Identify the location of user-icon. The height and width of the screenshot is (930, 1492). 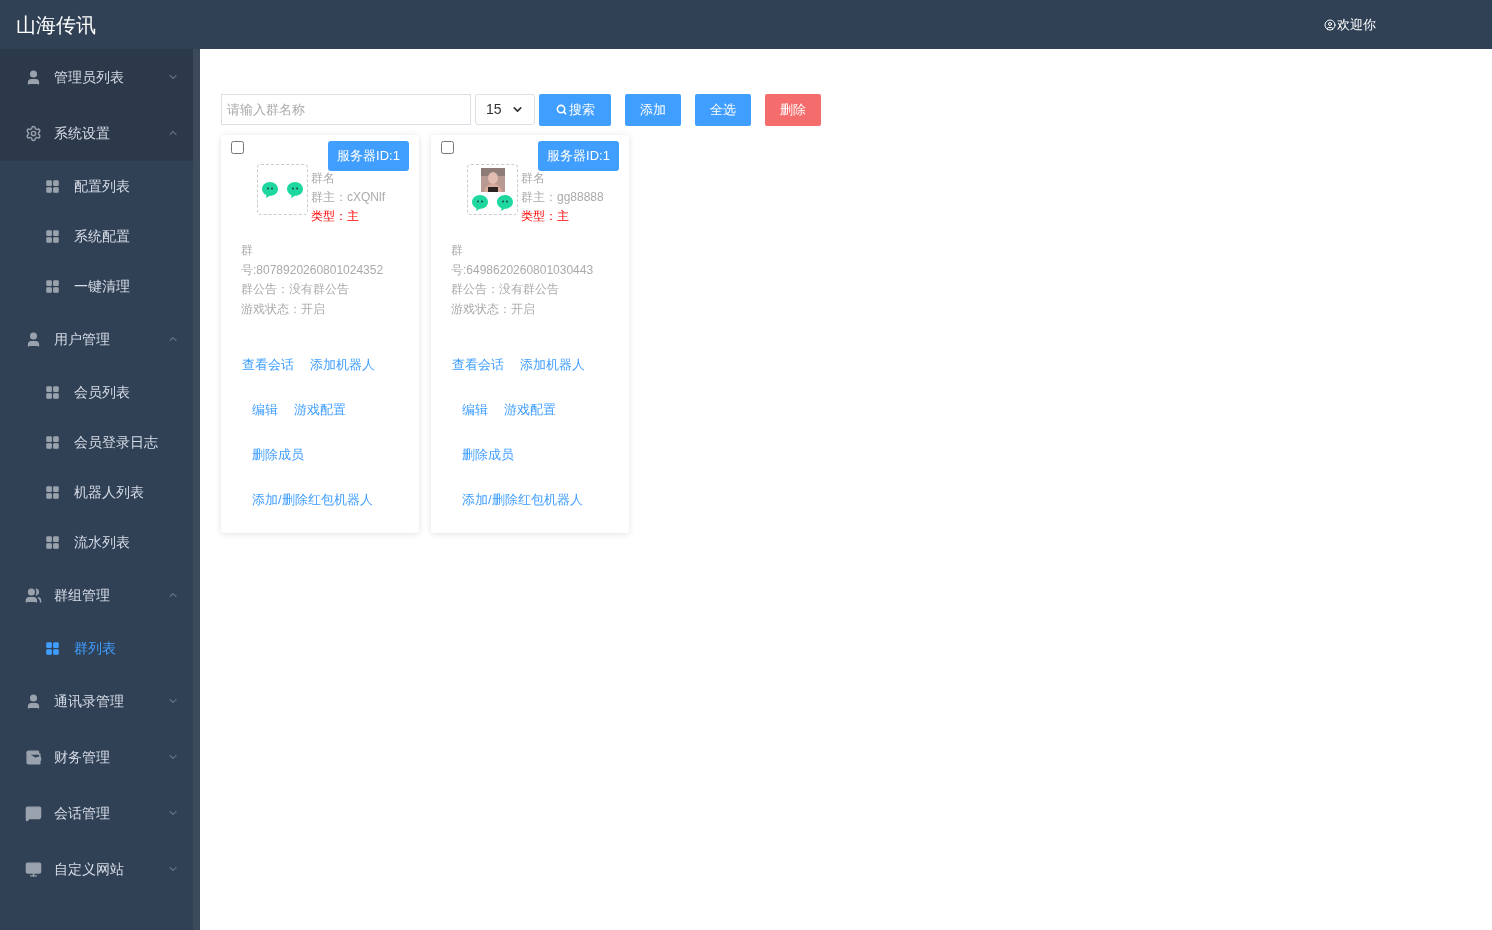
(1330, 24).